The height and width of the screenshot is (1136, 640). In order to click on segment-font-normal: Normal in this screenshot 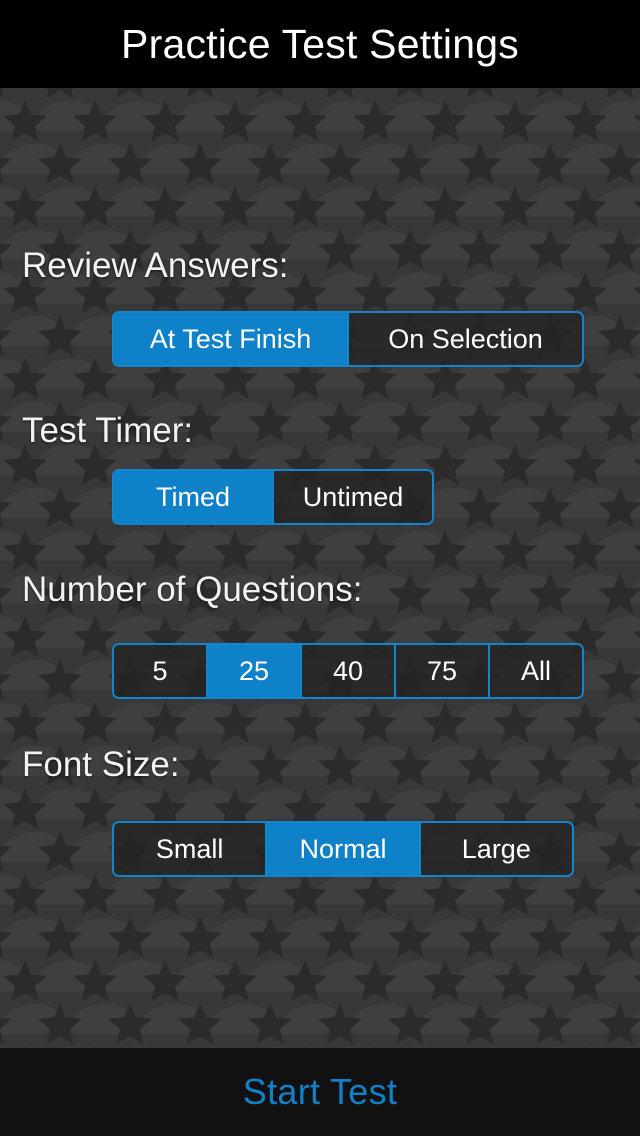, I will do `click(342, 849)`.